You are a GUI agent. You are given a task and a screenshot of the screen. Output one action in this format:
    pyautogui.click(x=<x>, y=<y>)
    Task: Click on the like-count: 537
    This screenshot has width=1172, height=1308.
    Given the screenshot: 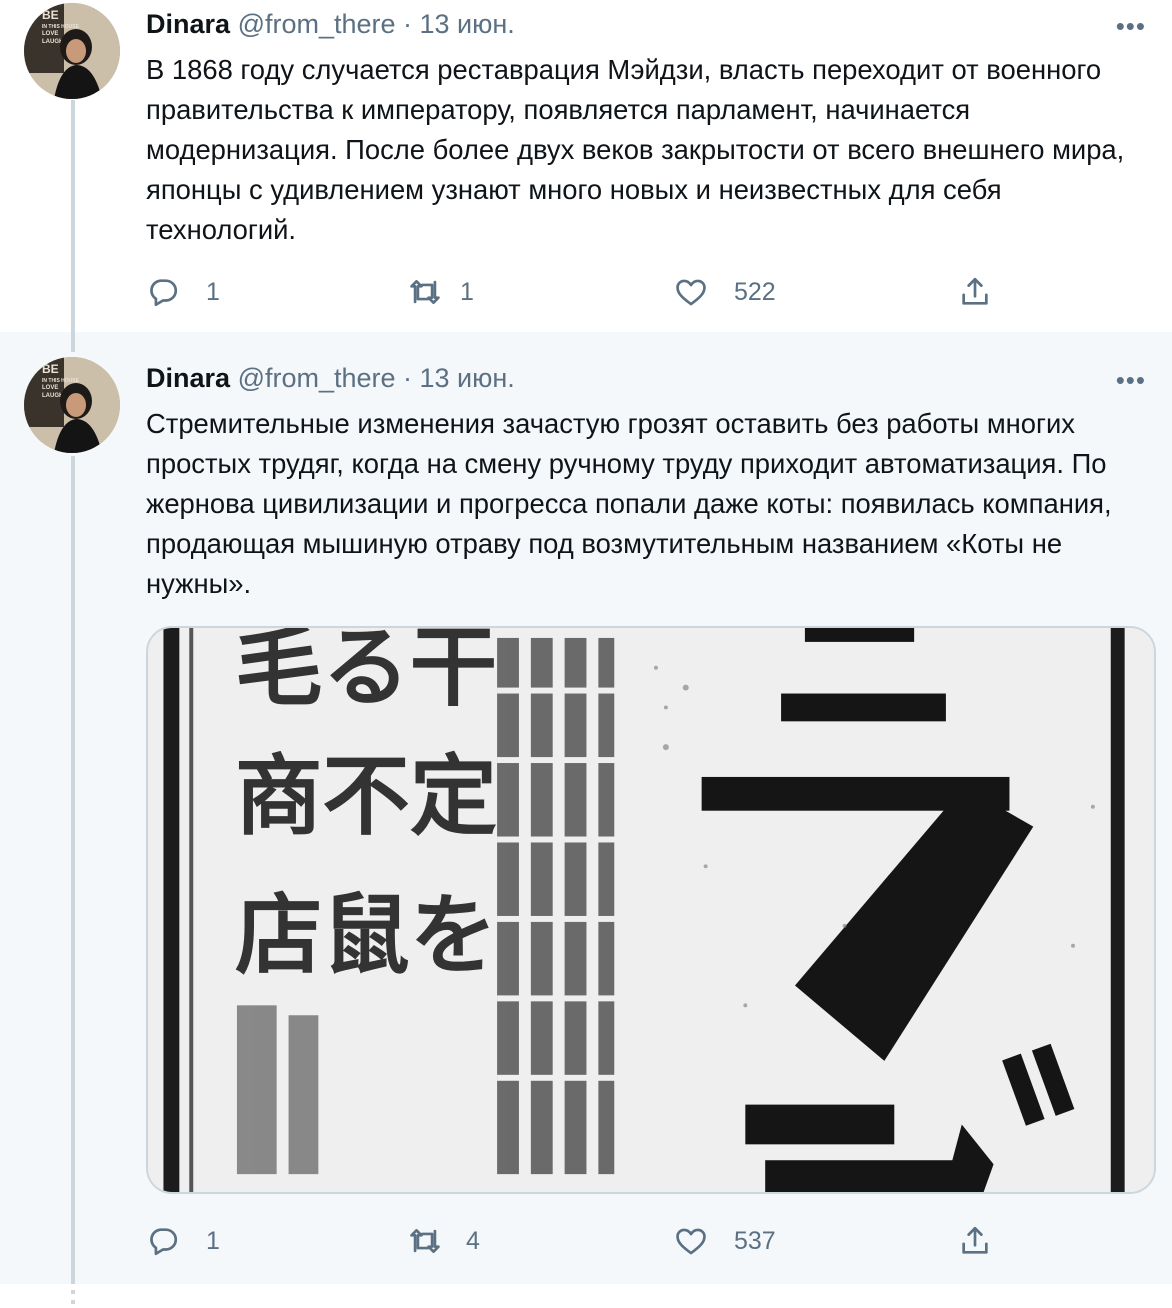 What is the action you would take?
    pyautogui.click(x=755, y=1240)
    